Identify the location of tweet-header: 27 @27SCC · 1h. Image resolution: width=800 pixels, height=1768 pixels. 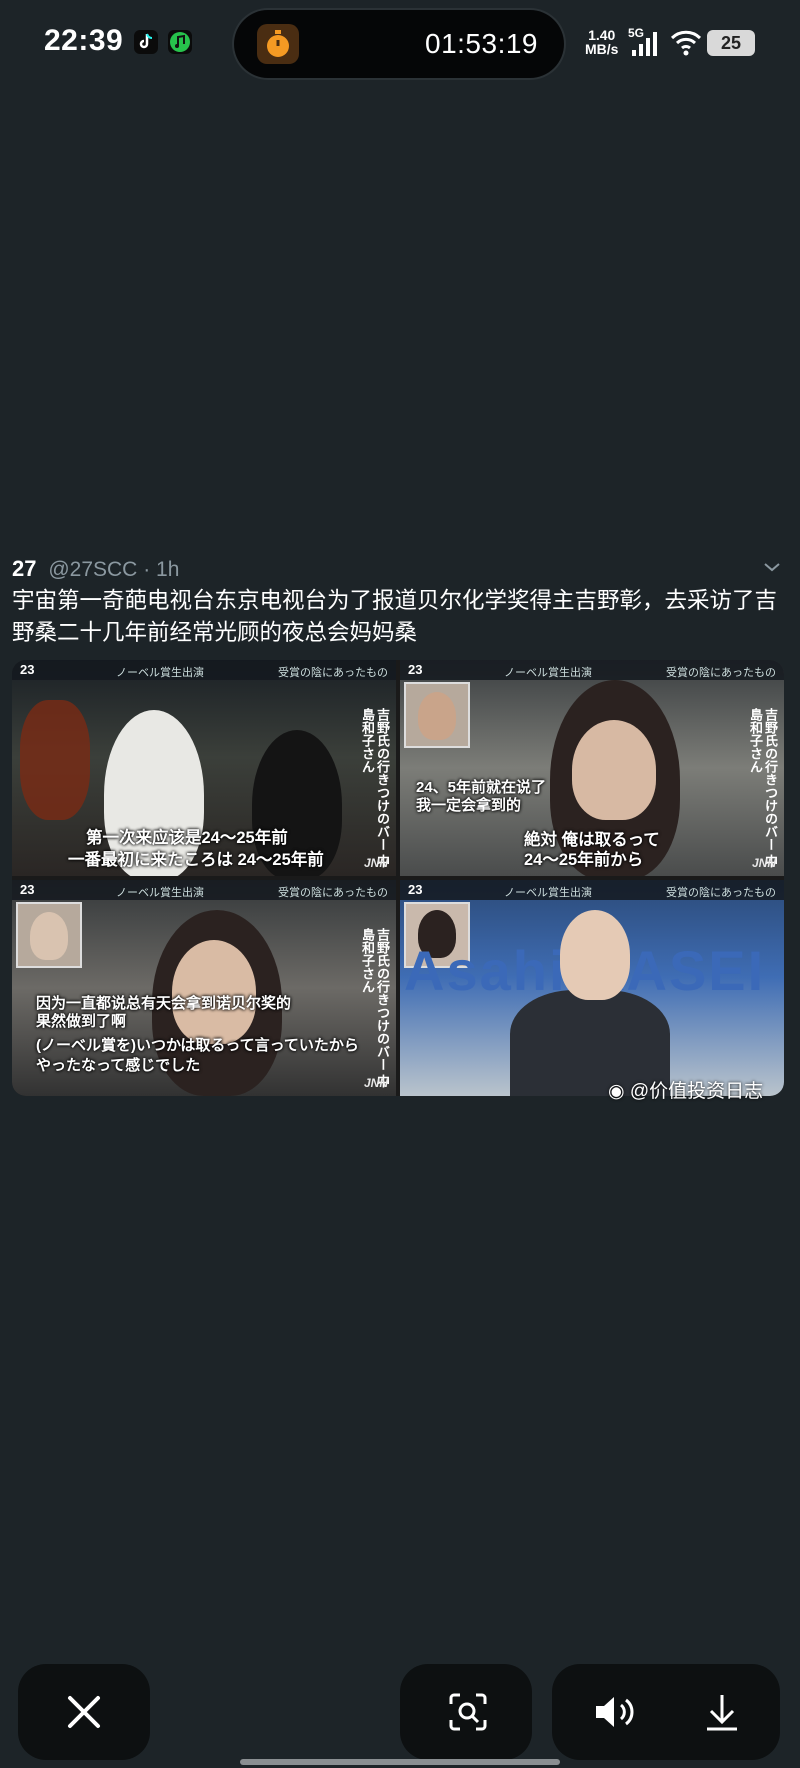
(95, 569).